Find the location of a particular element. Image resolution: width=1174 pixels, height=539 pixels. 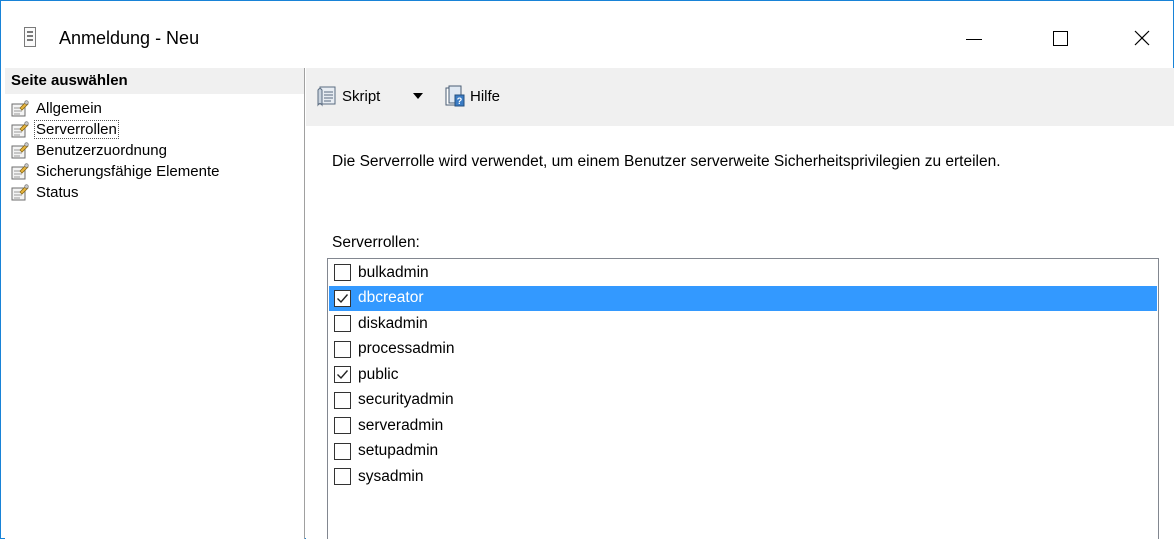

script-dropdown-arrow-icon is located at coordinates (418, 96).